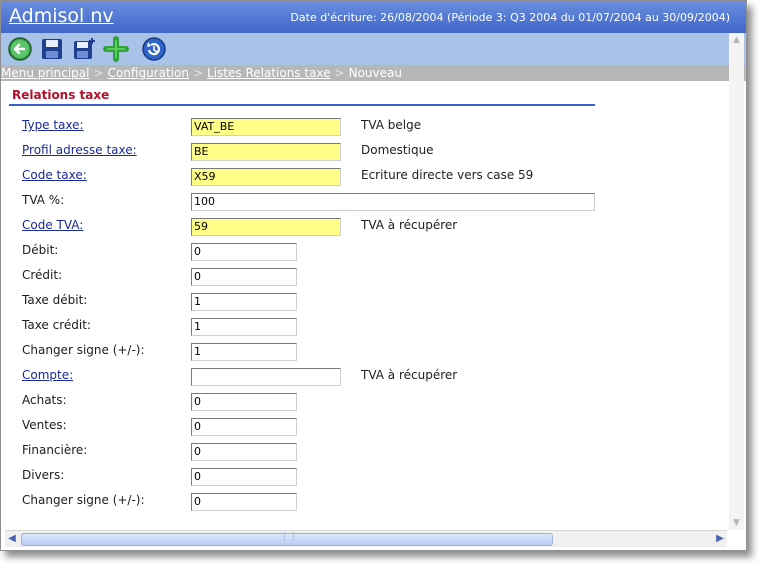 This screenshot has width=759, height=564. Describe the element at coordinates (116, 49) in the screenshot. I see `add-icon` at that location.